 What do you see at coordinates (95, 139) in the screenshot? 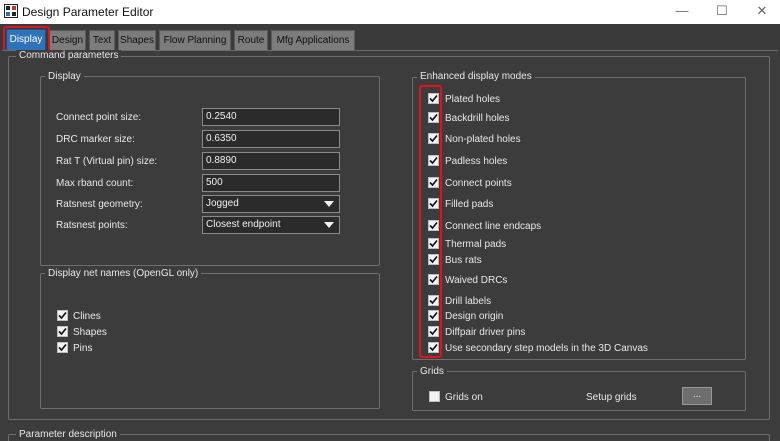
I see `drc-marker-size-label: DRC marker size:` at bounding box center [95, 139].